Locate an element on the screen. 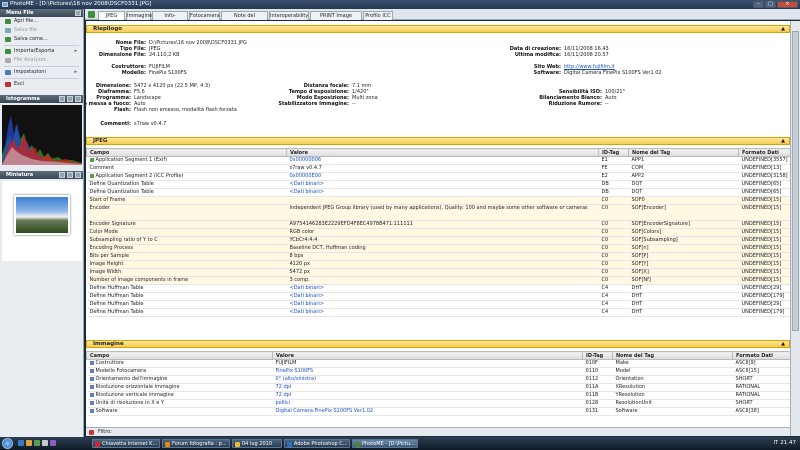  histogram-mode-icon is located at coordinates (62, 99).